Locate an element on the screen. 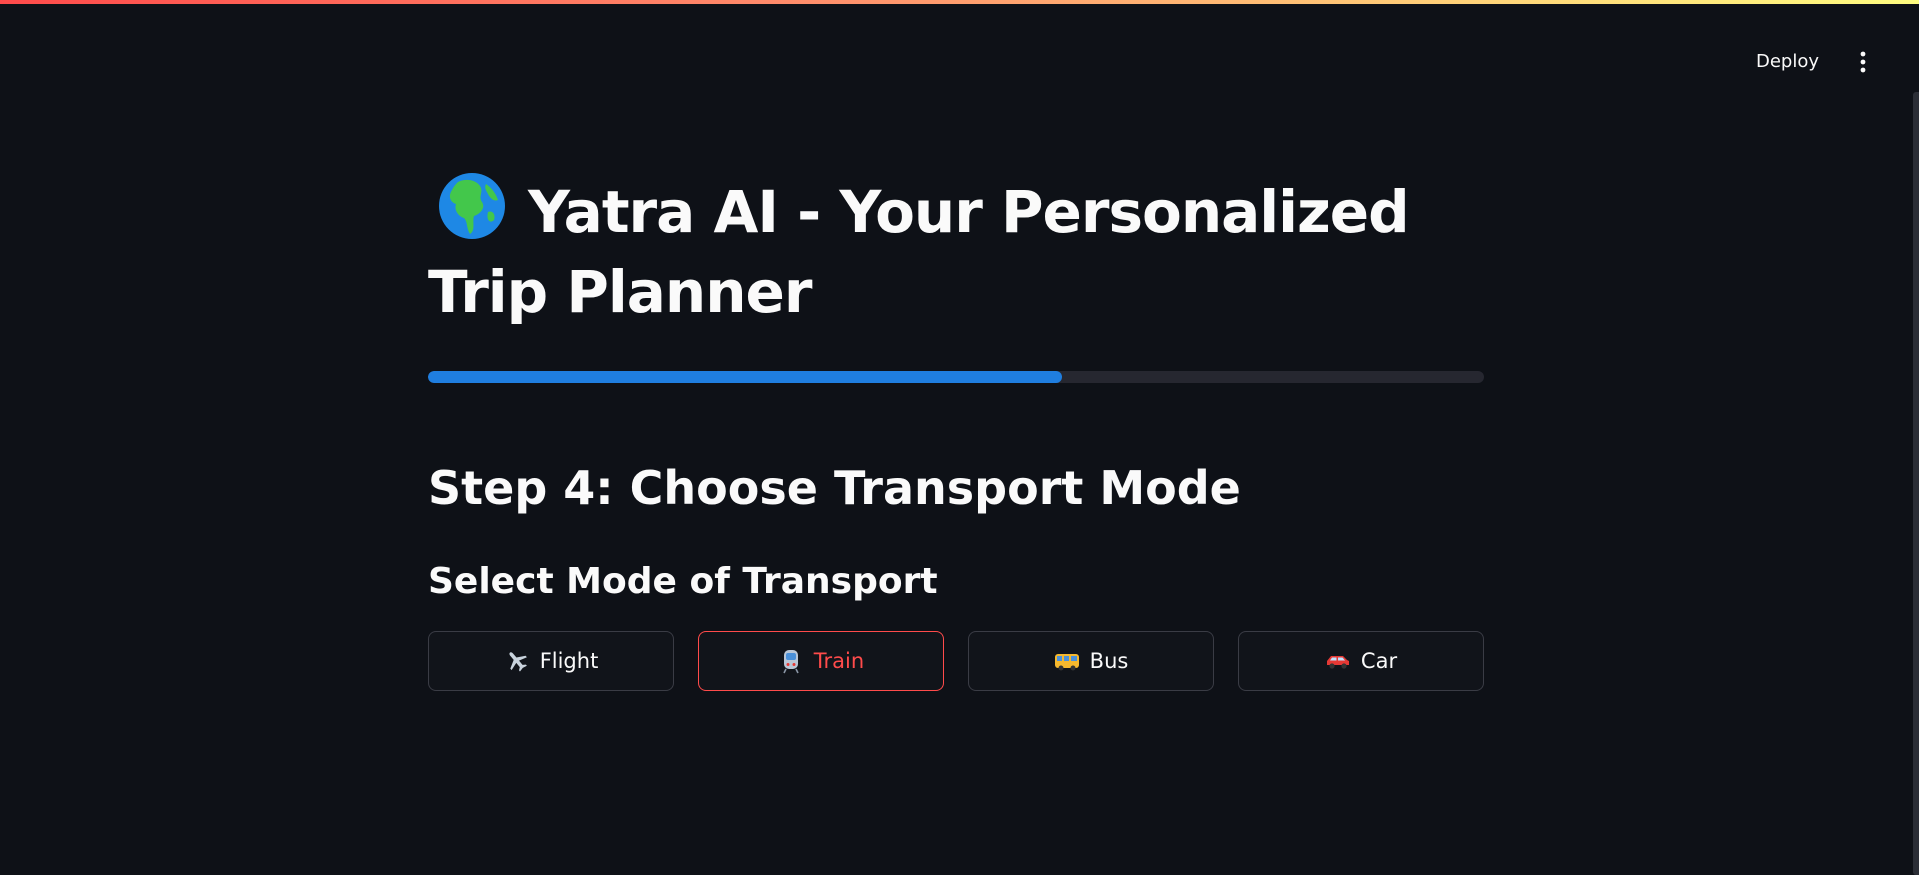 This screenshot has height=875, width=1919. bus-button: Bus is located at coordinates (1091, 661).